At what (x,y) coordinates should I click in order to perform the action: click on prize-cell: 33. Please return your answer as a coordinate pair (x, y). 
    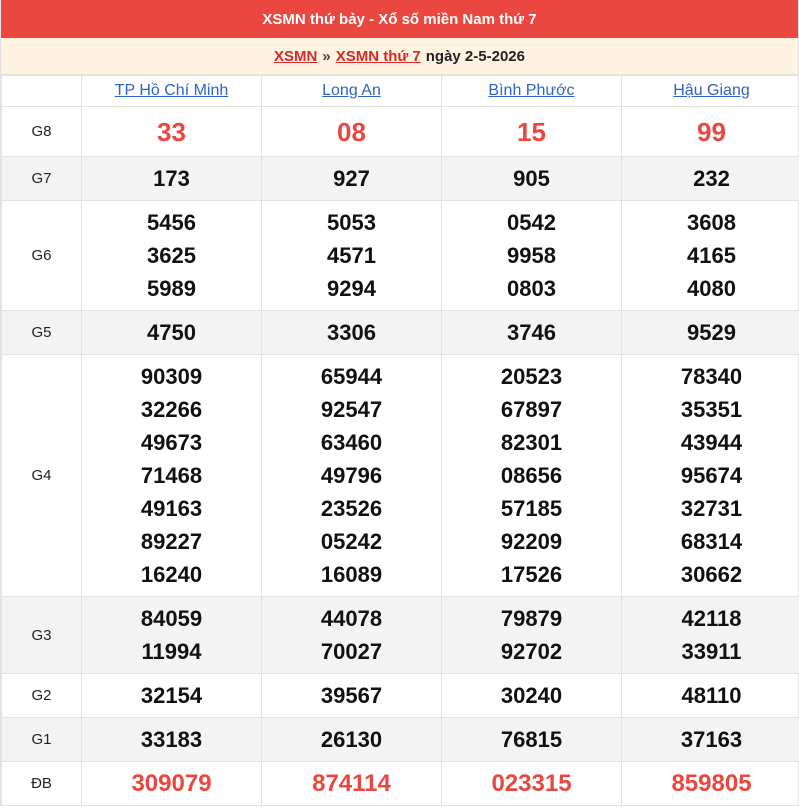
    Looking at the image, I should click on (171, 131).